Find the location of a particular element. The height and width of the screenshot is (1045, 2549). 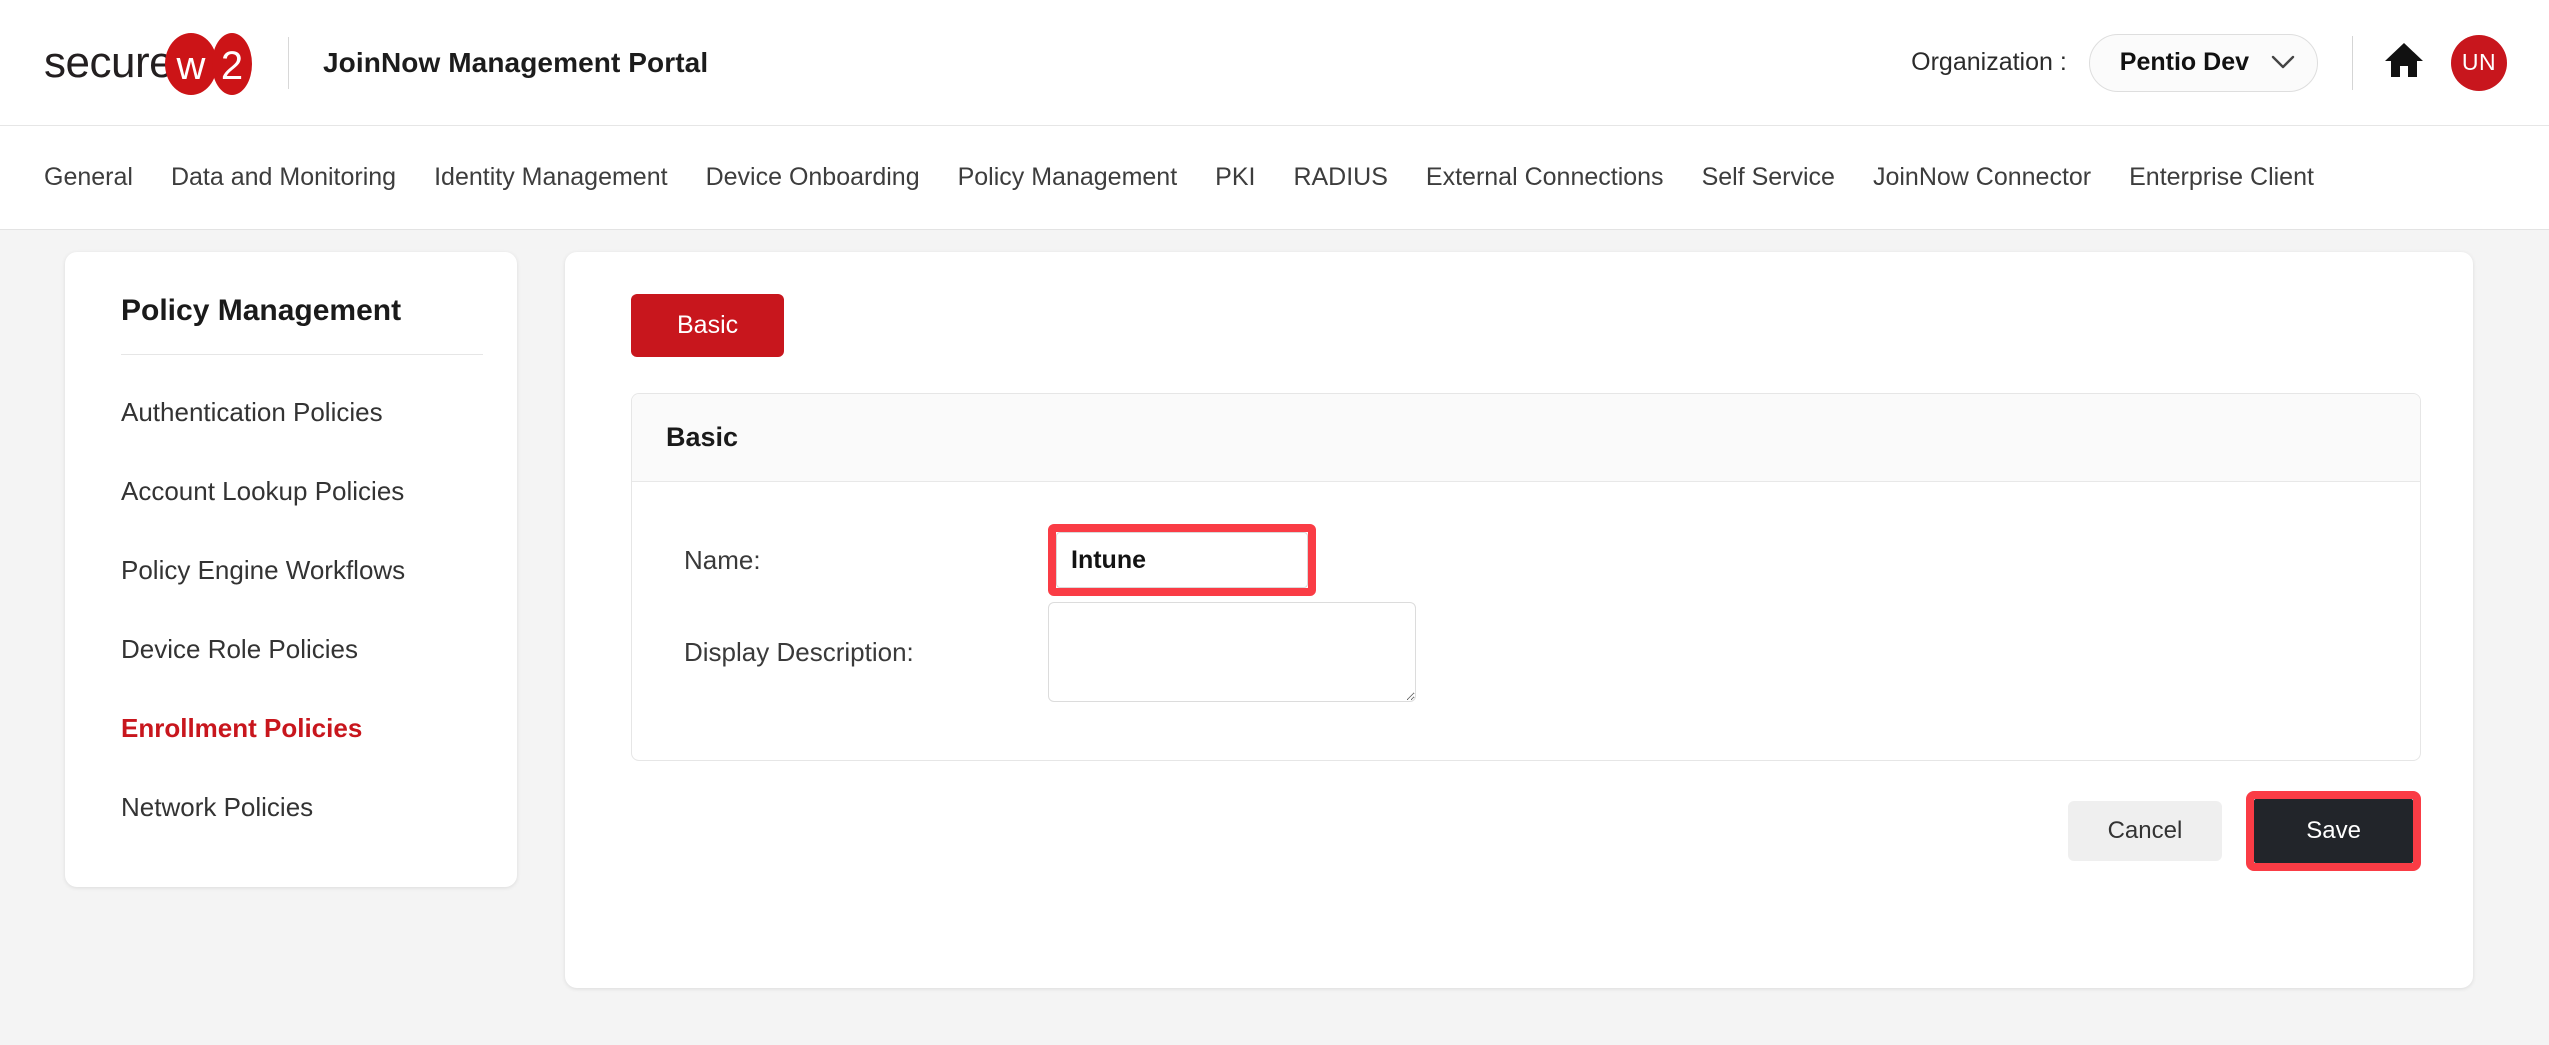

form-actions: Cancel Save is located at coordinates (1513, 831).